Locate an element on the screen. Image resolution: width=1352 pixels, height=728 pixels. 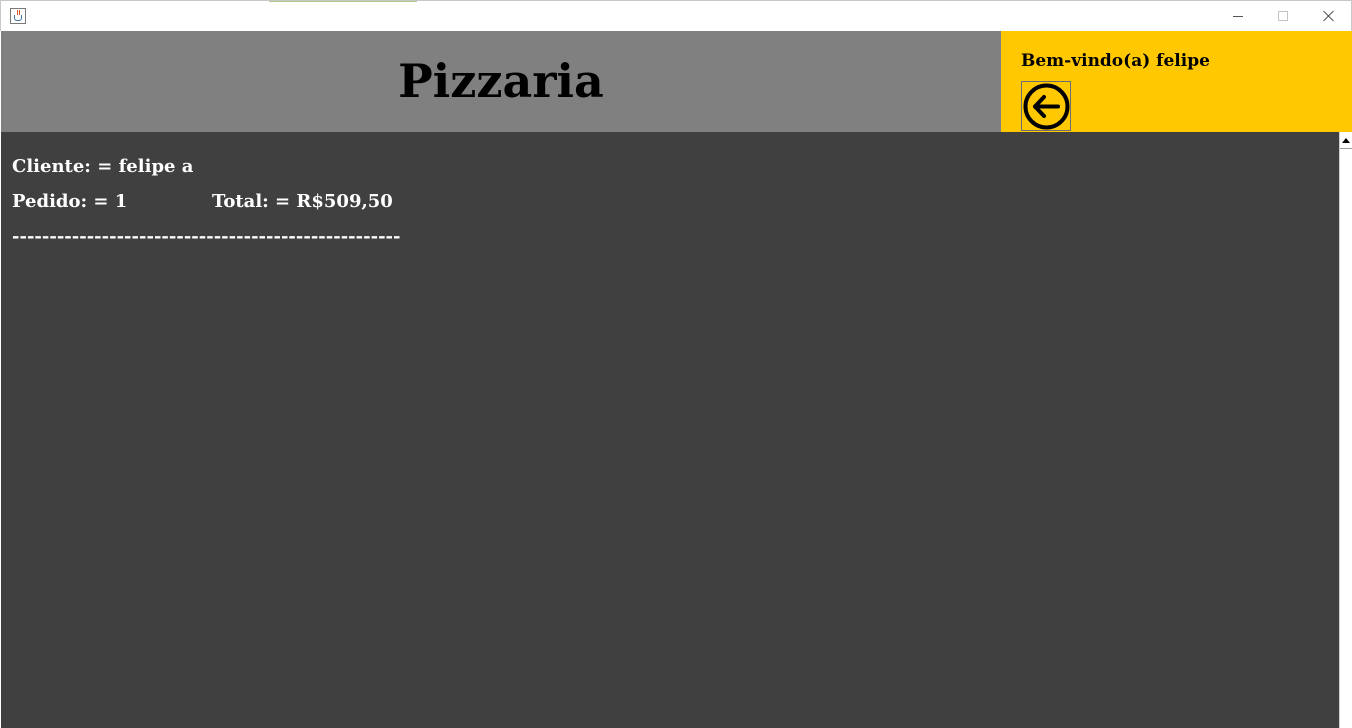
cup-mark is located at coordinates (18, 18).